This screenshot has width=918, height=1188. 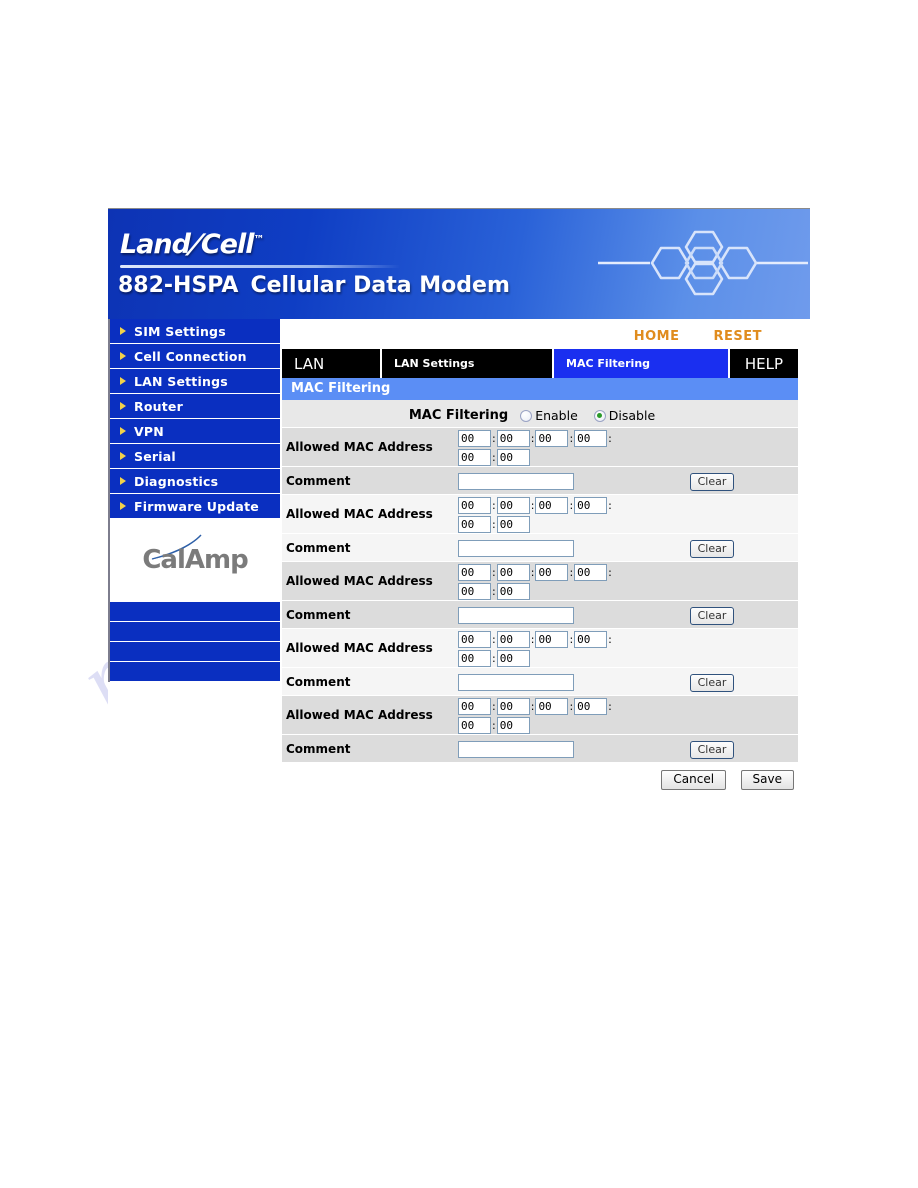 What do you see at coordinates (180, 331) in the screenshot?
I see `sidebar-item-label: SIM Settings` at bounding box center [180, 331].